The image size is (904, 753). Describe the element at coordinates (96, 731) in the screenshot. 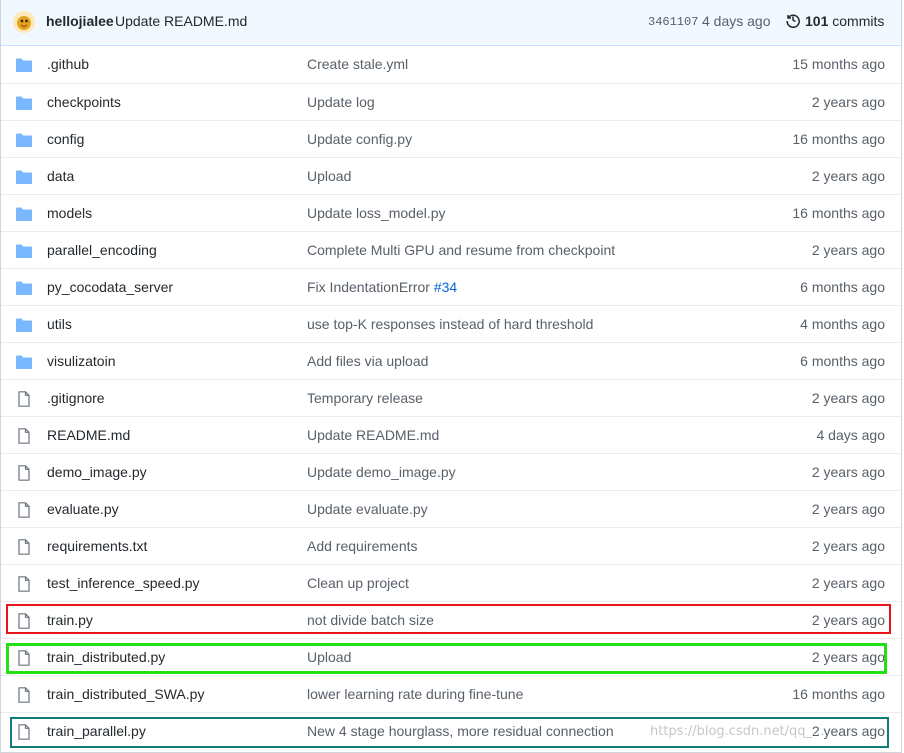

I see `file-name-link: train_parallel.py` at that location.